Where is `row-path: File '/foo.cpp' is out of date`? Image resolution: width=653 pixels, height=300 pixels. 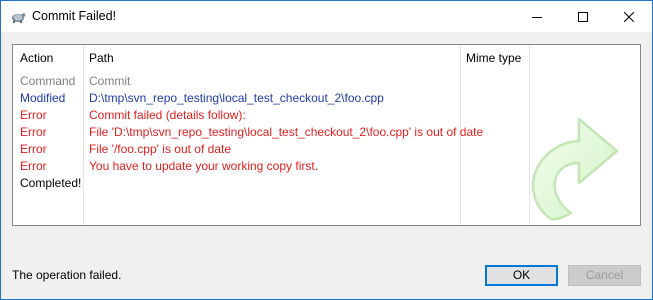
row-path: File '/foo.cpp' is out of date is located at coordinates (160, 149).